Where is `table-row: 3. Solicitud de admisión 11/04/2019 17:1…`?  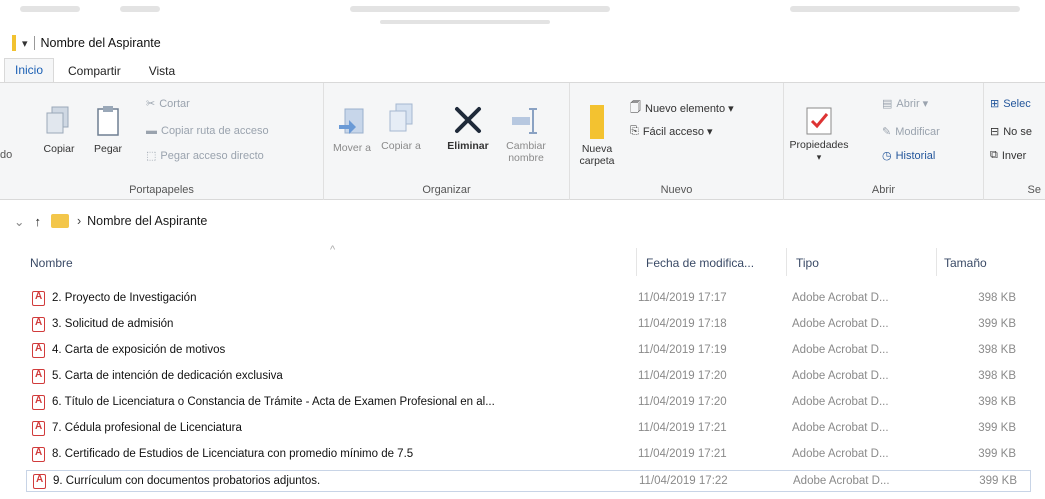
table-row: 3. Solicitud de admisión 11/04/2019 17:1… is located at coordinates (528, 325).